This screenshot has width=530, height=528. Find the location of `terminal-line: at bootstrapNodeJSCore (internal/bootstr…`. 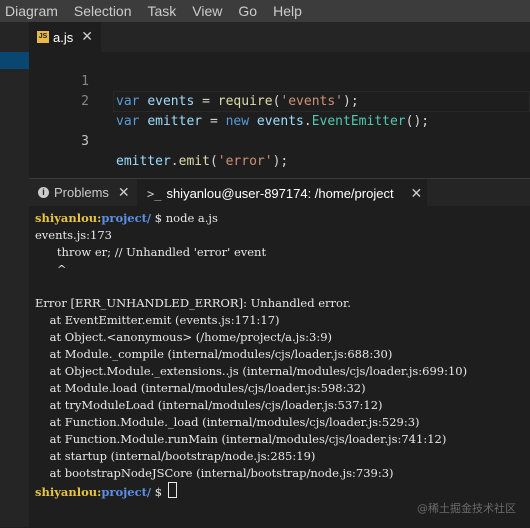

terminal-line: at bootstrapNodeJSCore (internal/bootstr… is located at coordinates (214, 473).